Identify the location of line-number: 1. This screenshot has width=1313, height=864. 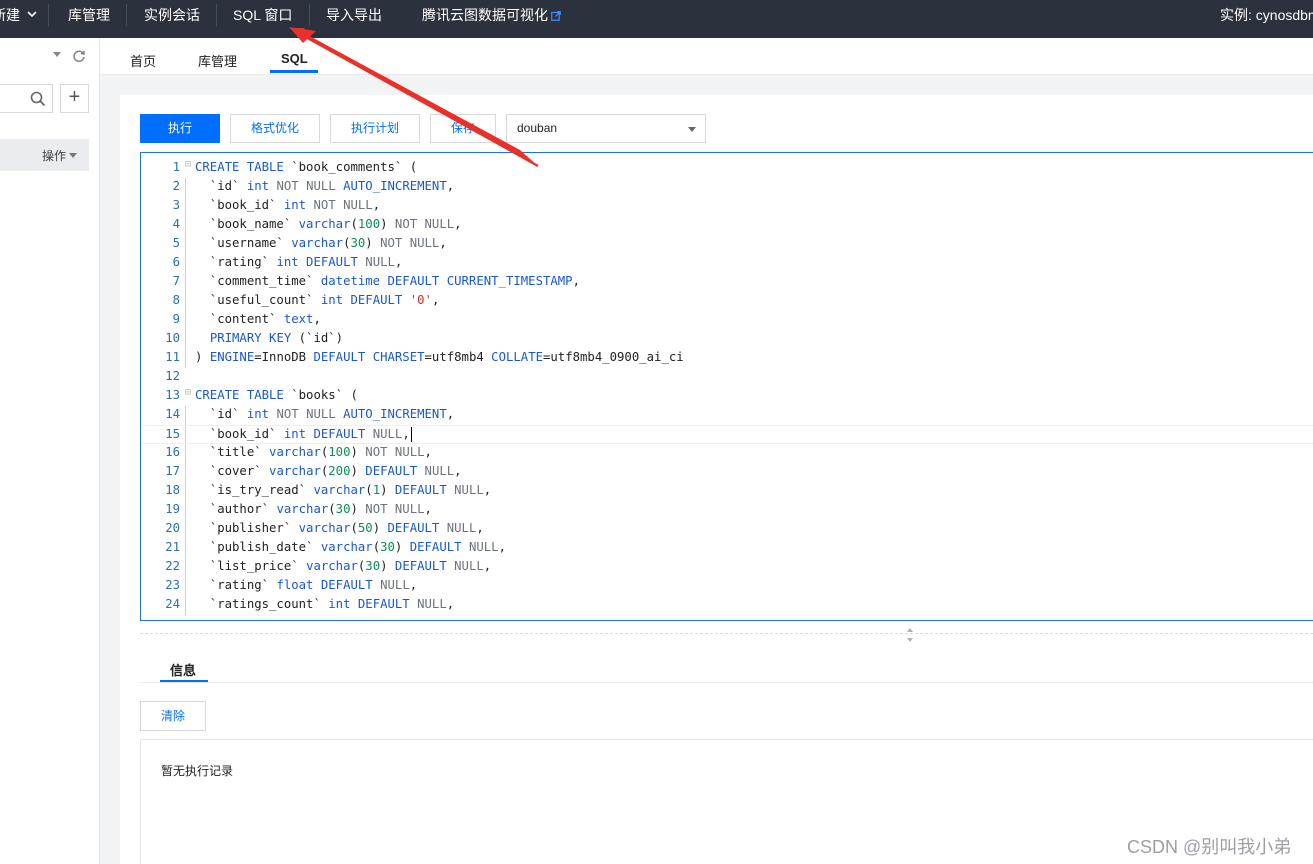
(176, 167).